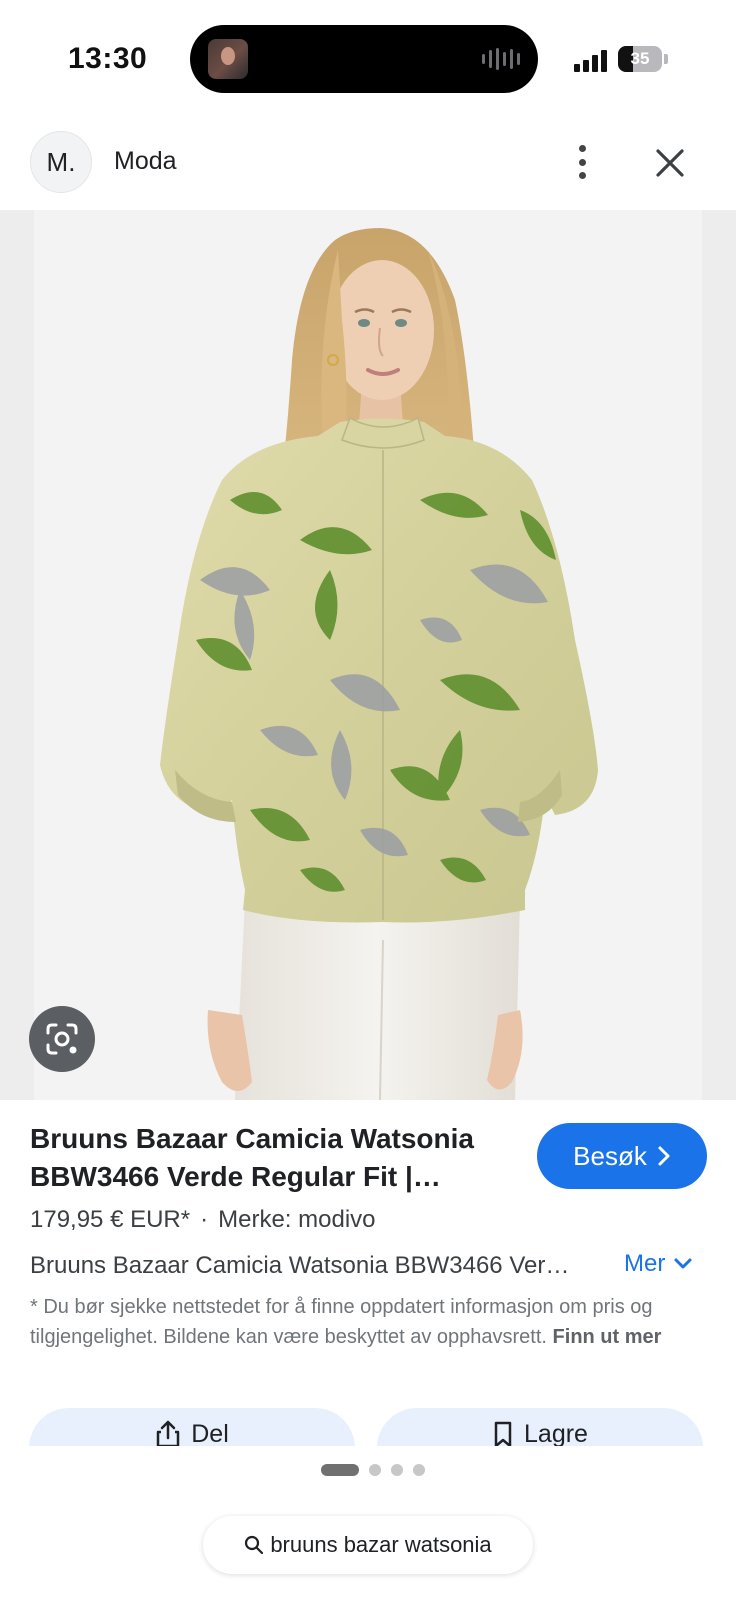 Image resolution: width=736 pixels, height=1600 pixels. I want to click on product-price: 179,95 € EUR*, so click(110, 1219).